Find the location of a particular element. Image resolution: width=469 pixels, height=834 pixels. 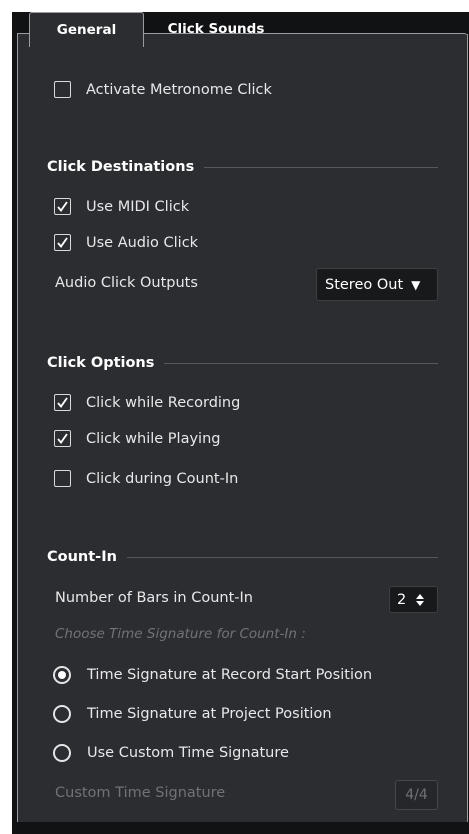

click-while-recording-label: Click while Recording is located at coordinates (163, 402).